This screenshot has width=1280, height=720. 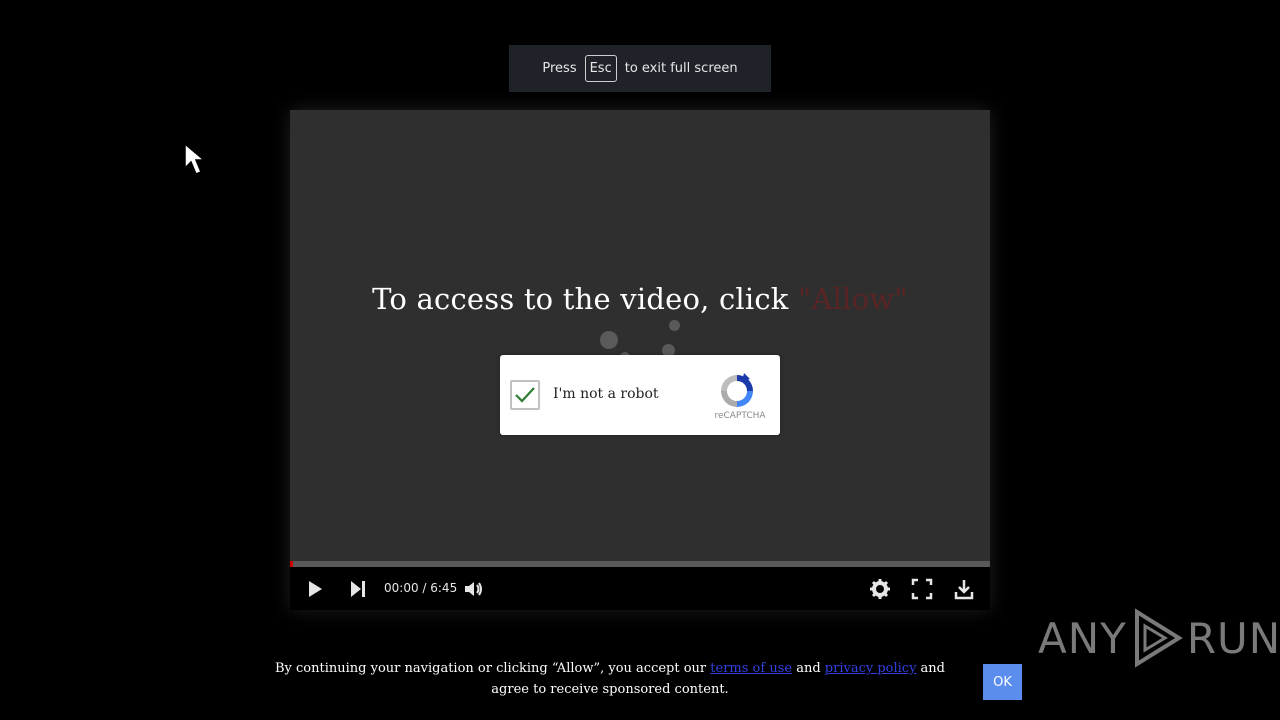 What do you see at coordinates (421, 588) in the screenshot?
I see `time-display: 00:00 / 6:45` at bounding box center [421, 588].